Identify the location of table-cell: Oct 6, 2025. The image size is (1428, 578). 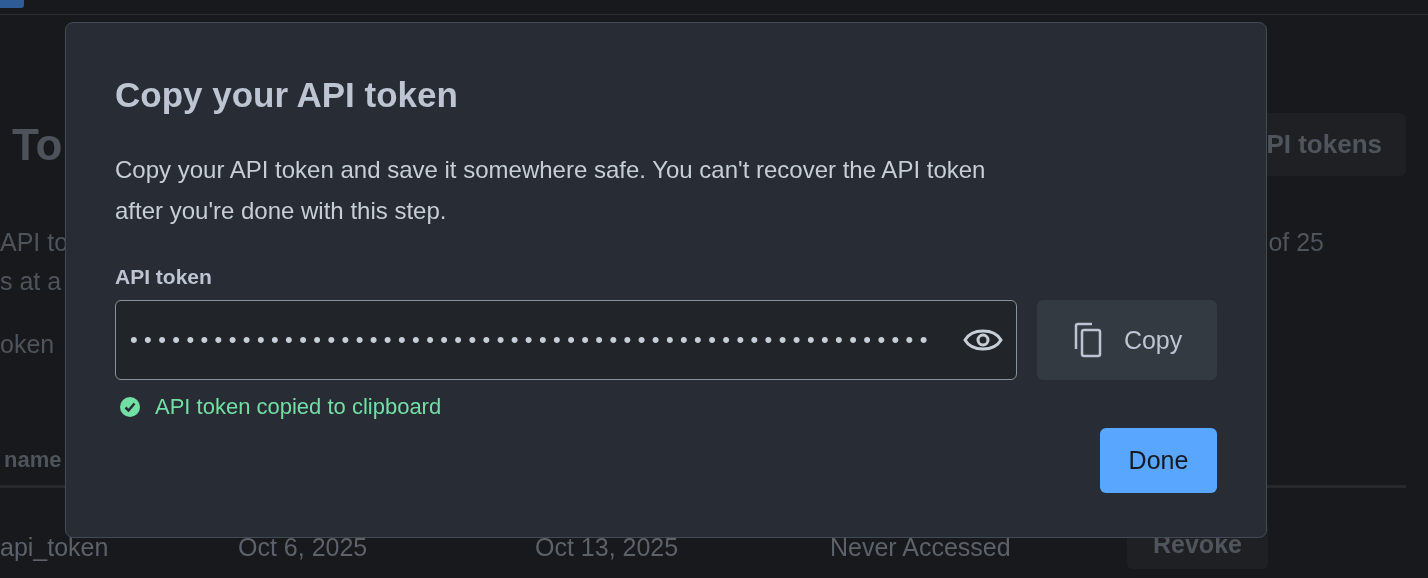
(303, 547).